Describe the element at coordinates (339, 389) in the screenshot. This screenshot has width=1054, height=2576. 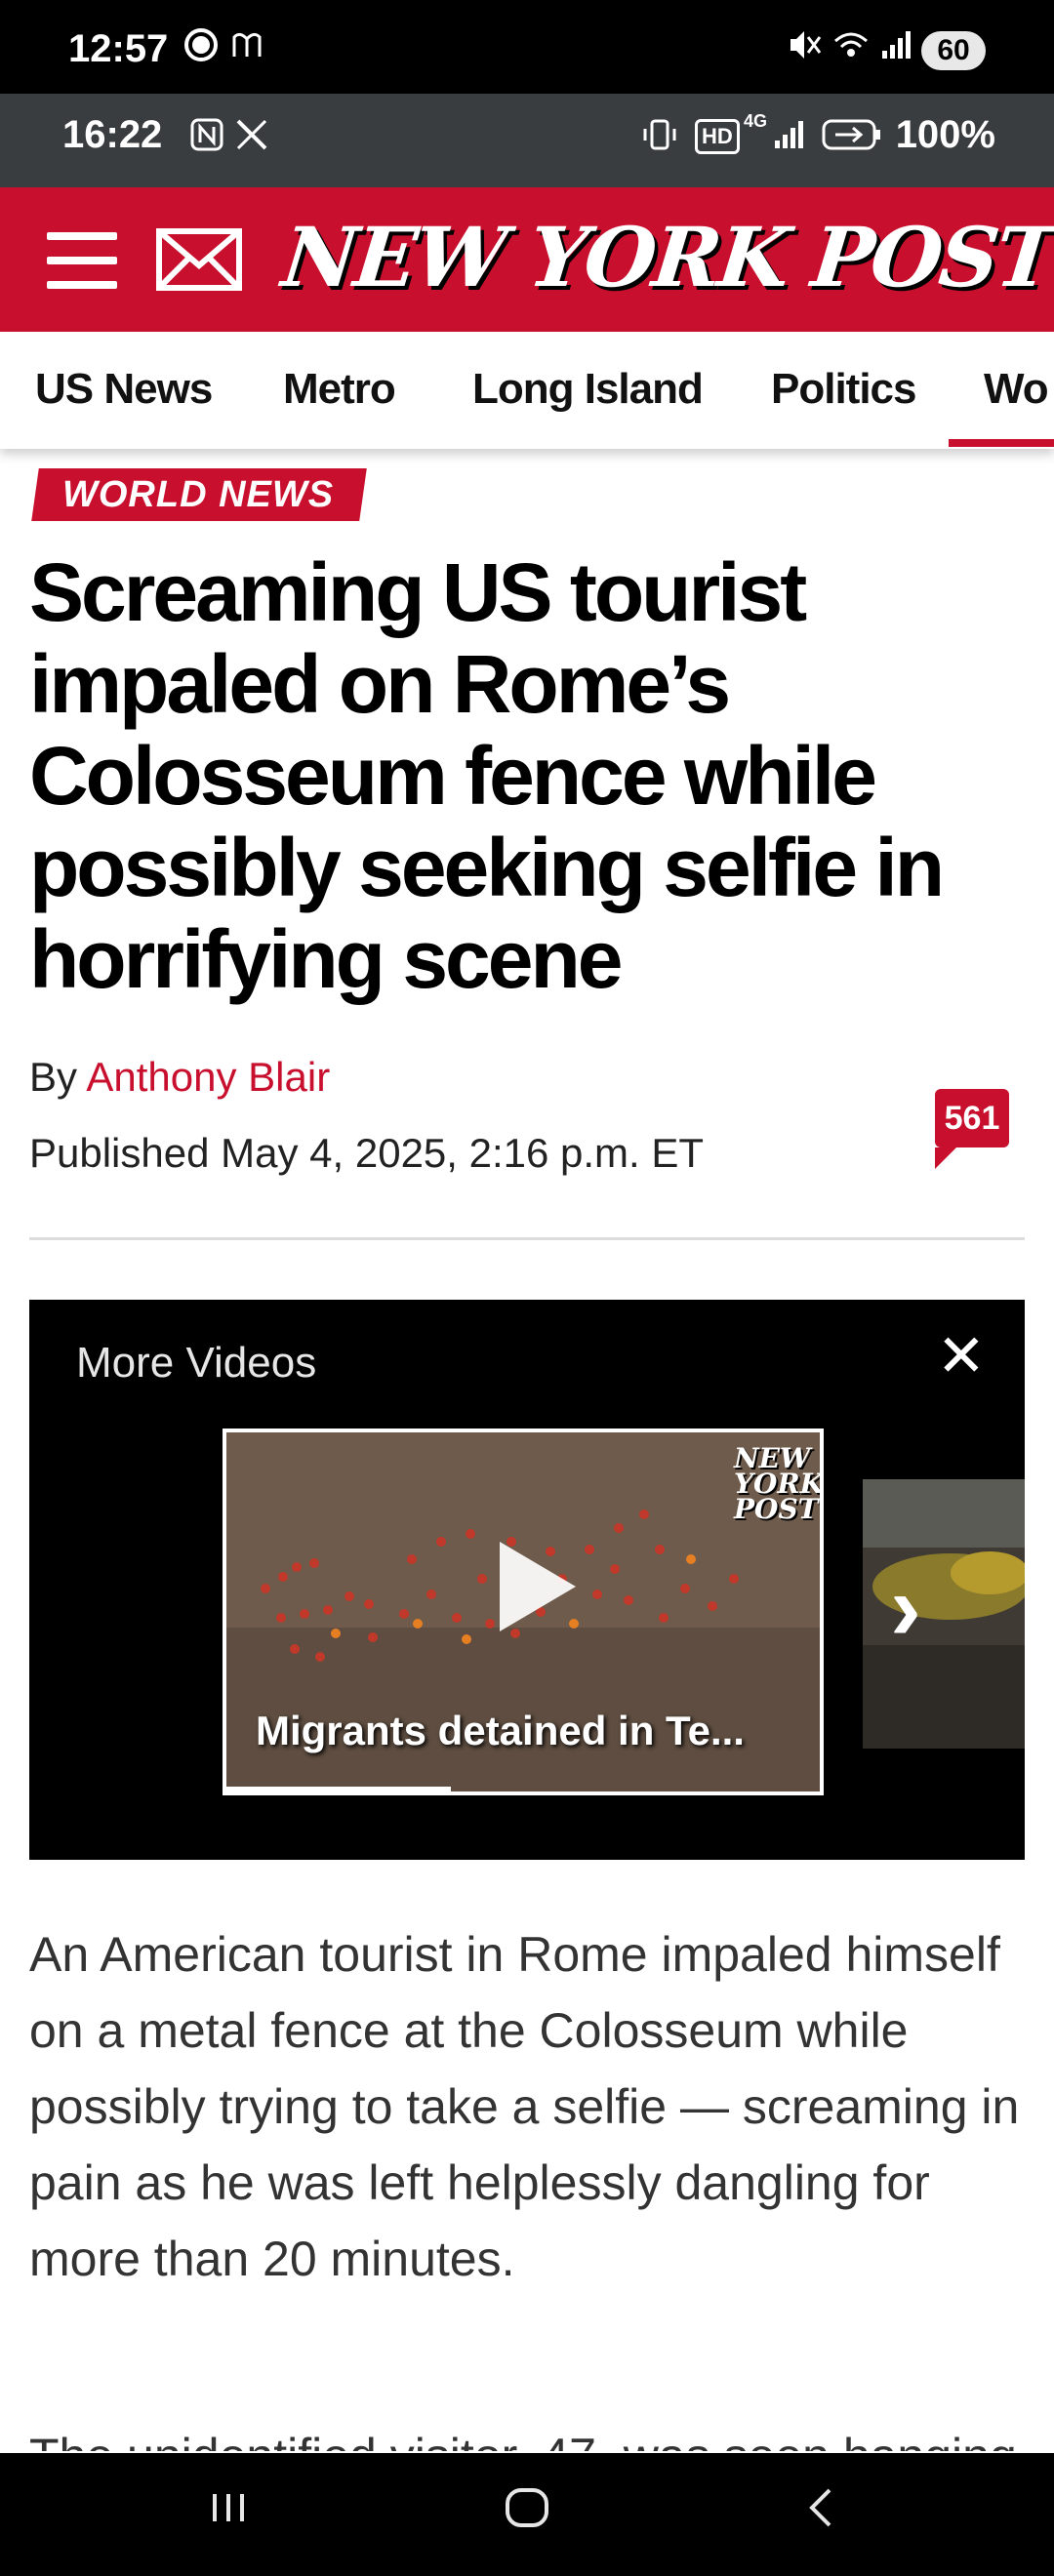
I see `nav-item-metro: Metro` at that location.